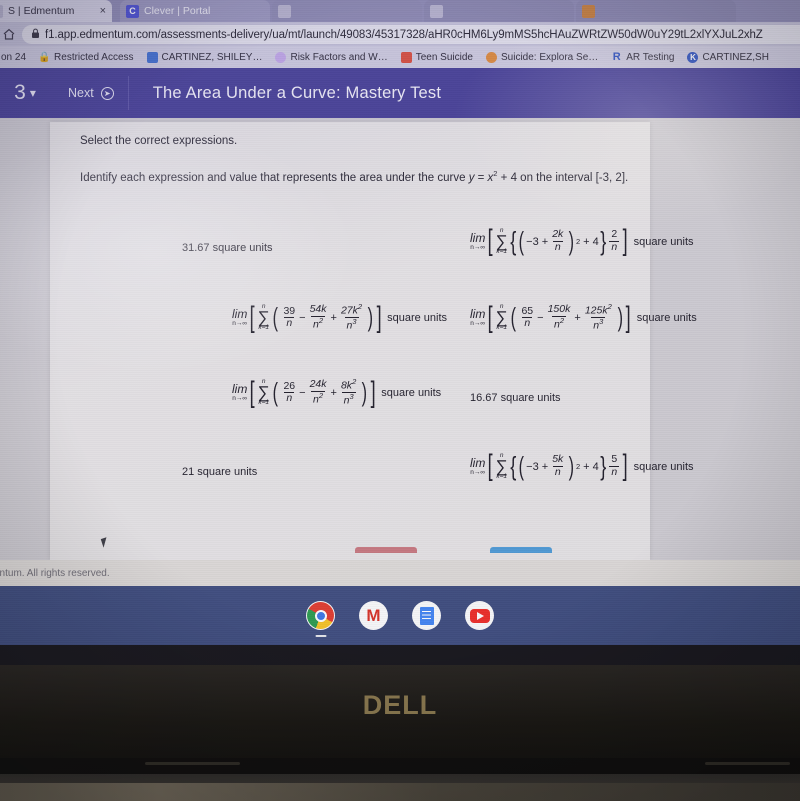  Describe the element at coordinates (320, 636) in the screenshot. I see `app-running-indicator` at that location.